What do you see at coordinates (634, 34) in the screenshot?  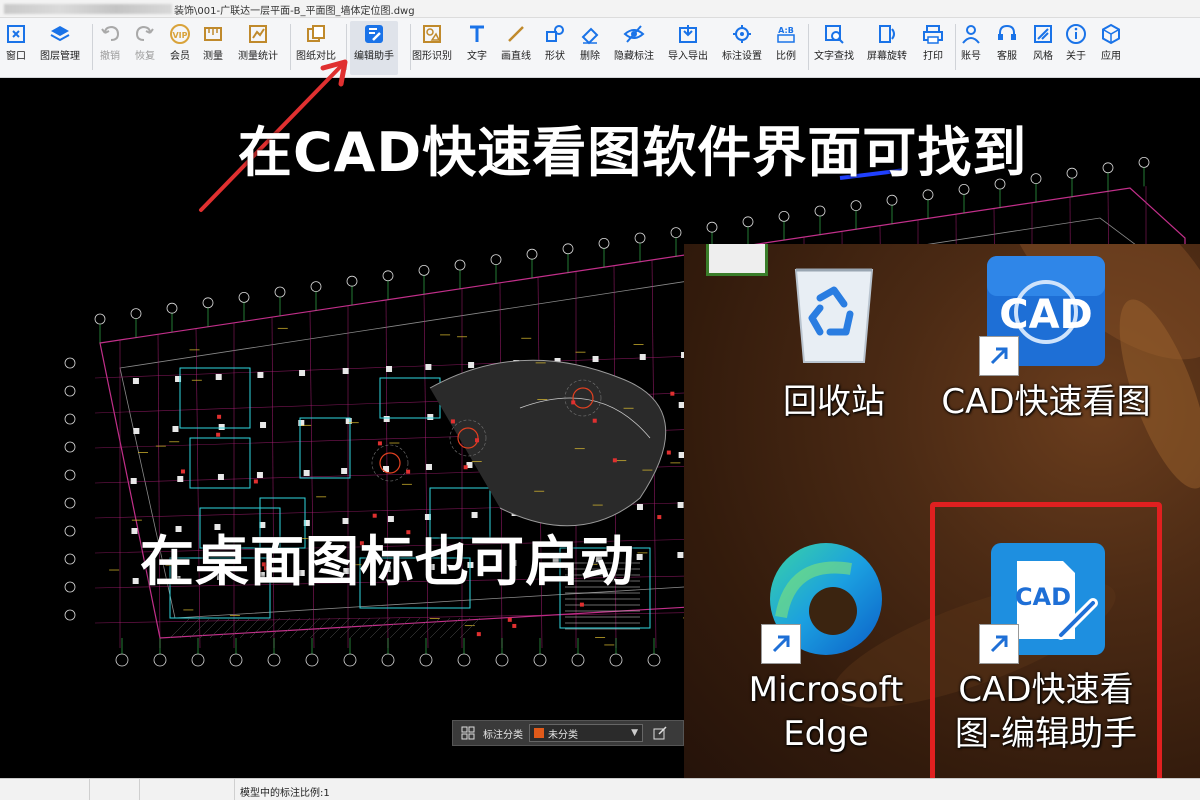 I see `hide-annotation-icon` at bounding box center [634, 34].